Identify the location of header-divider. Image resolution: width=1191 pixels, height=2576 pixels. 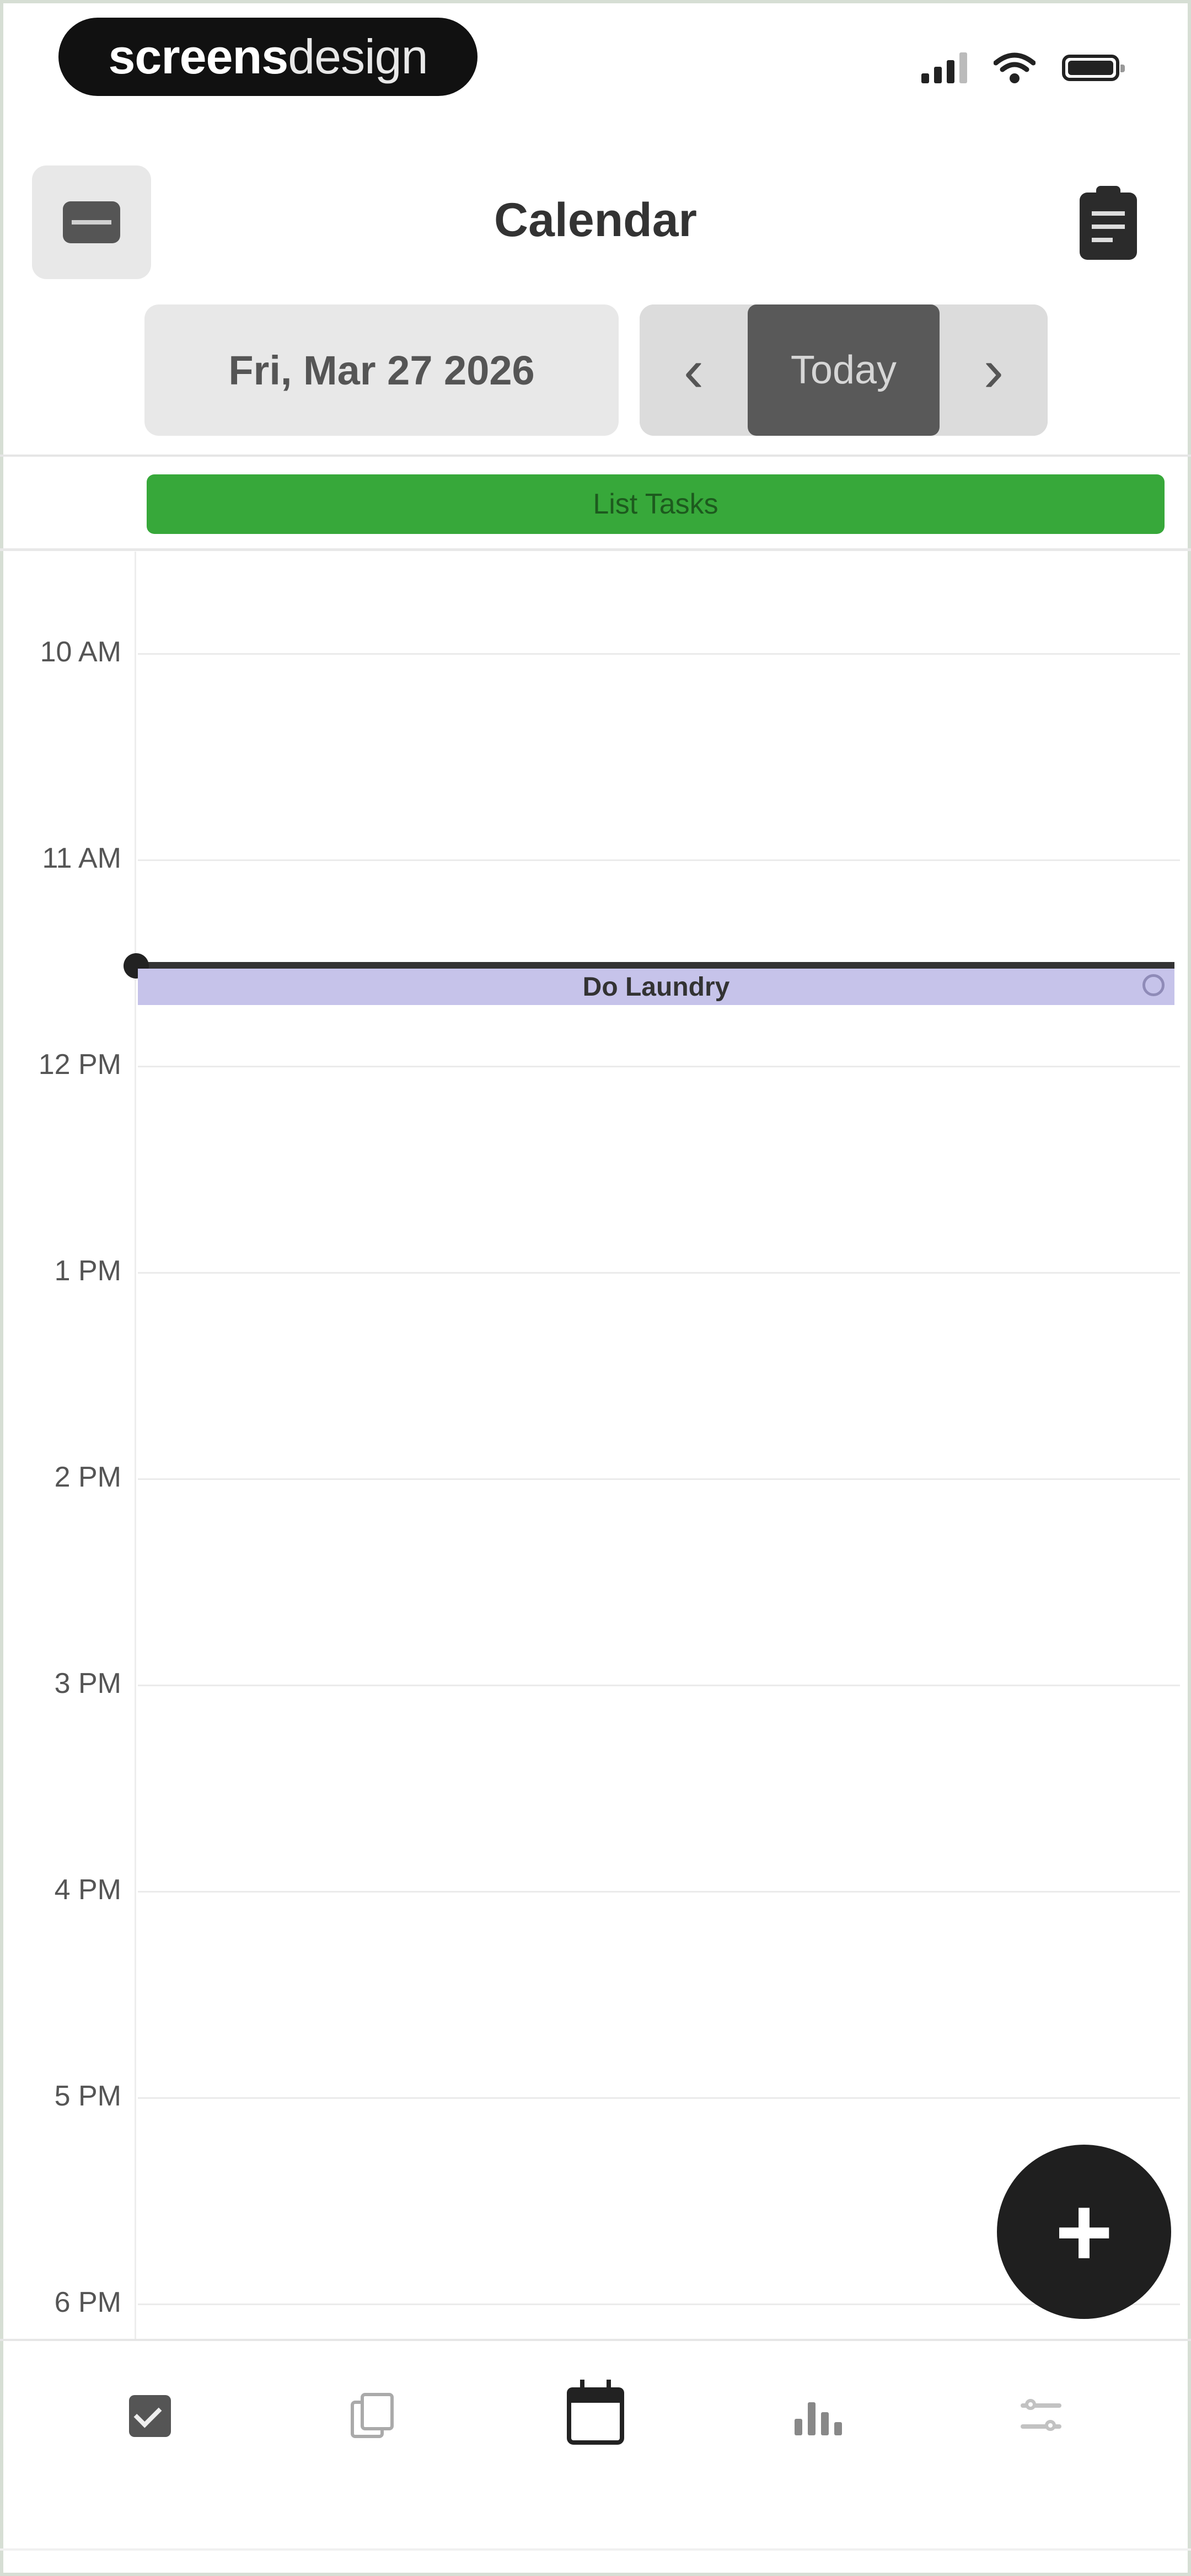
(595, 456).